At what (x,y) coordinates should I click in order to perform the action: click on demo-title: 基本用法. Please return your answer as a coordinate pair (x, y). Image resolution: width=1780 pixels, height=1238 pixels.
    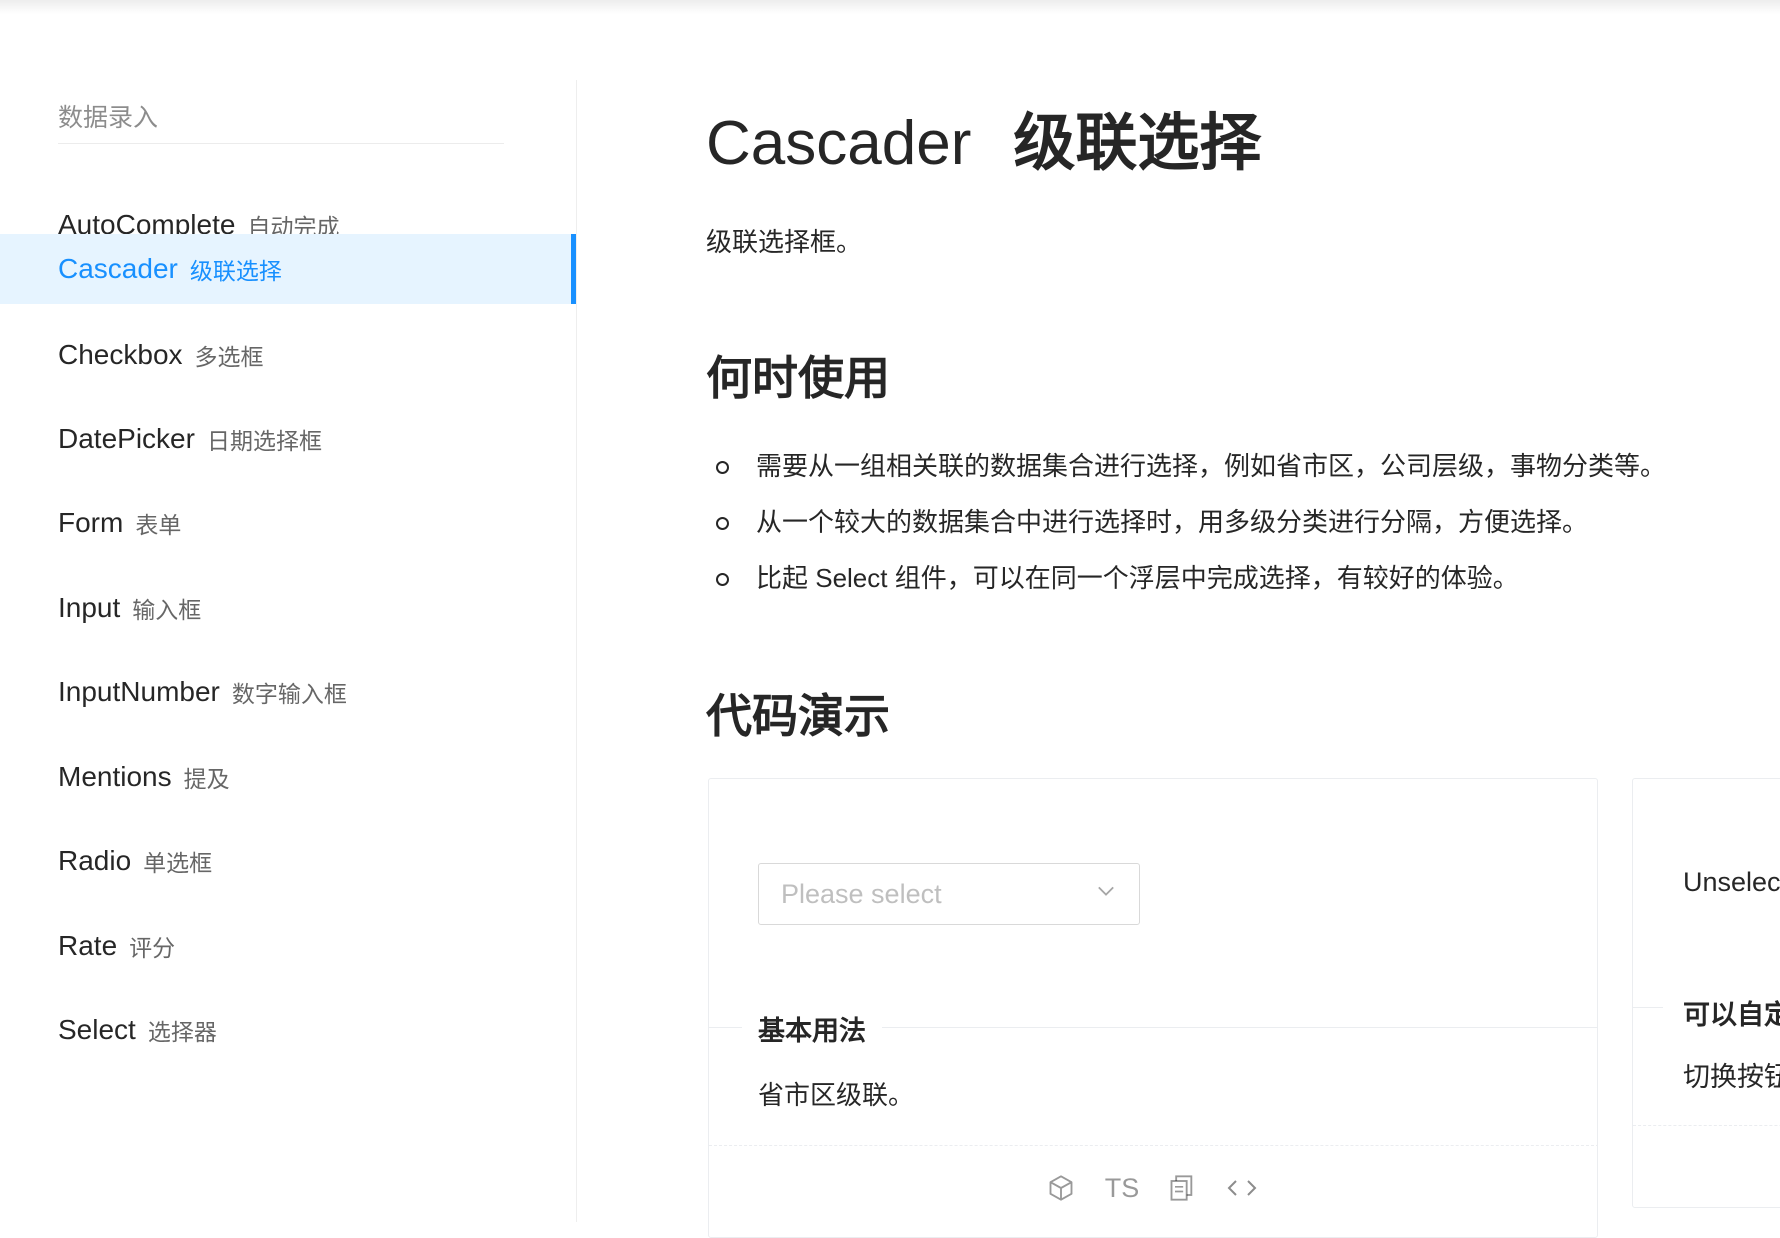
    Looking at the image, I should click on (812, 1028).